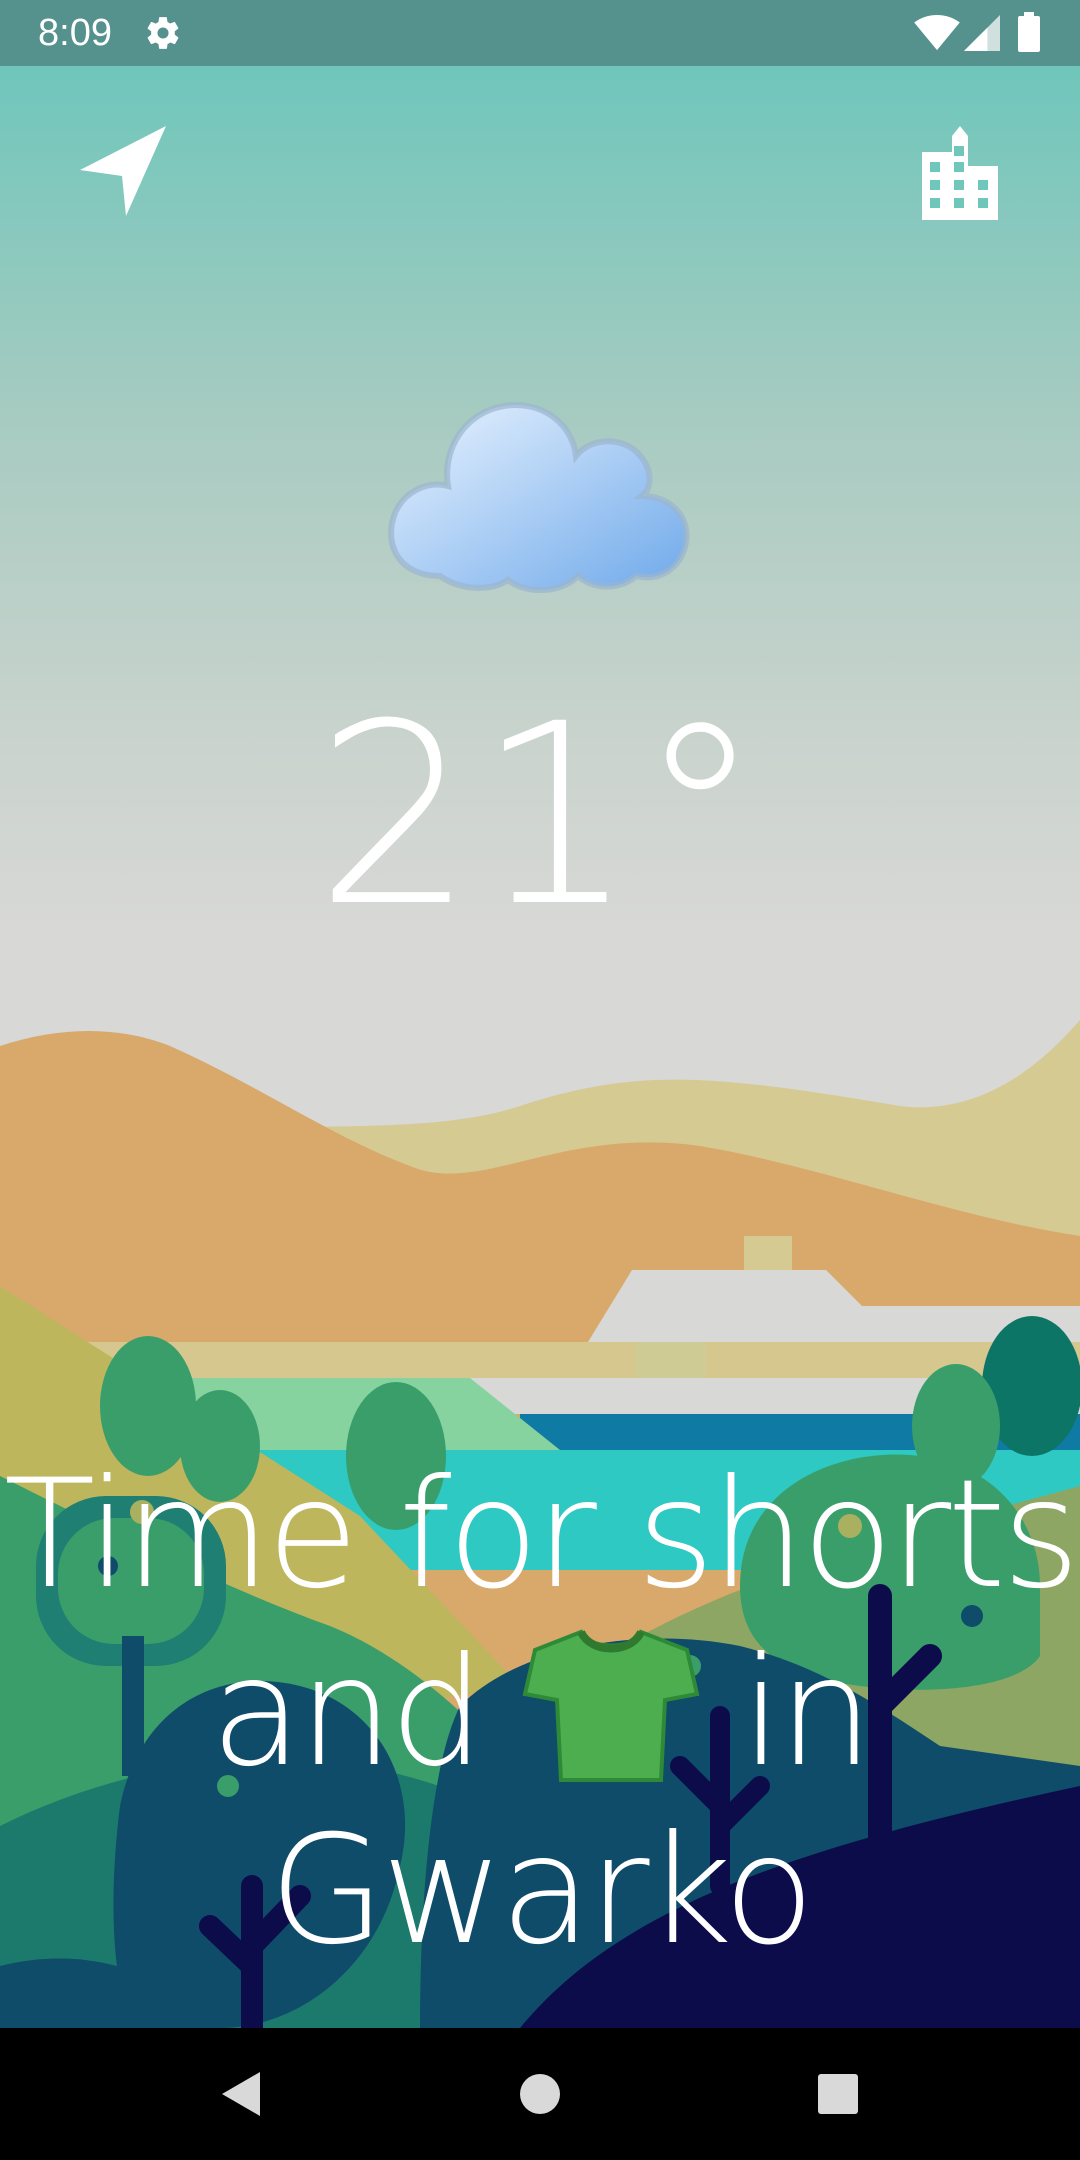 Image resolution: width=1080 pixels, height=2160 pixels. I want to click on cloud-icon, so click(539, 497).